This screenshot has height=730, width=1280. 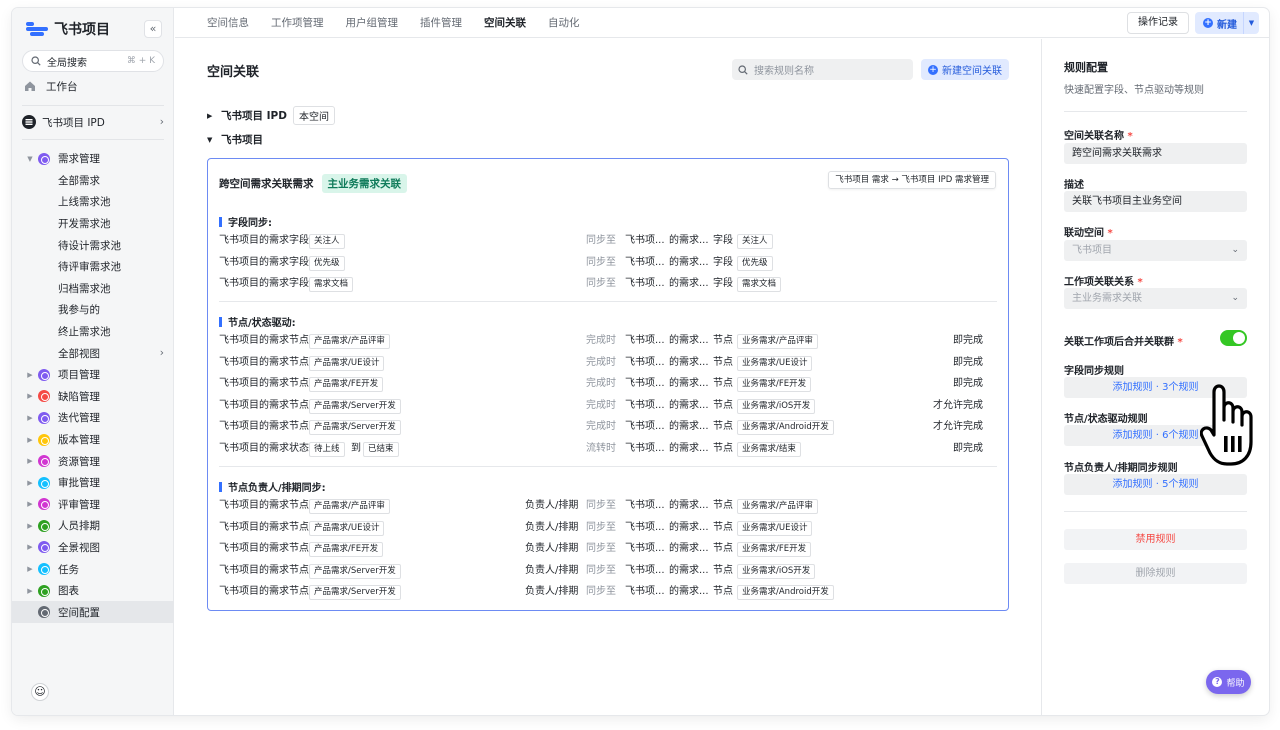 What do you see at coordinates (93, 591) in the screenshot?
I see `sidebar-module: ▶ 图表` at bounding box center [93, 591].